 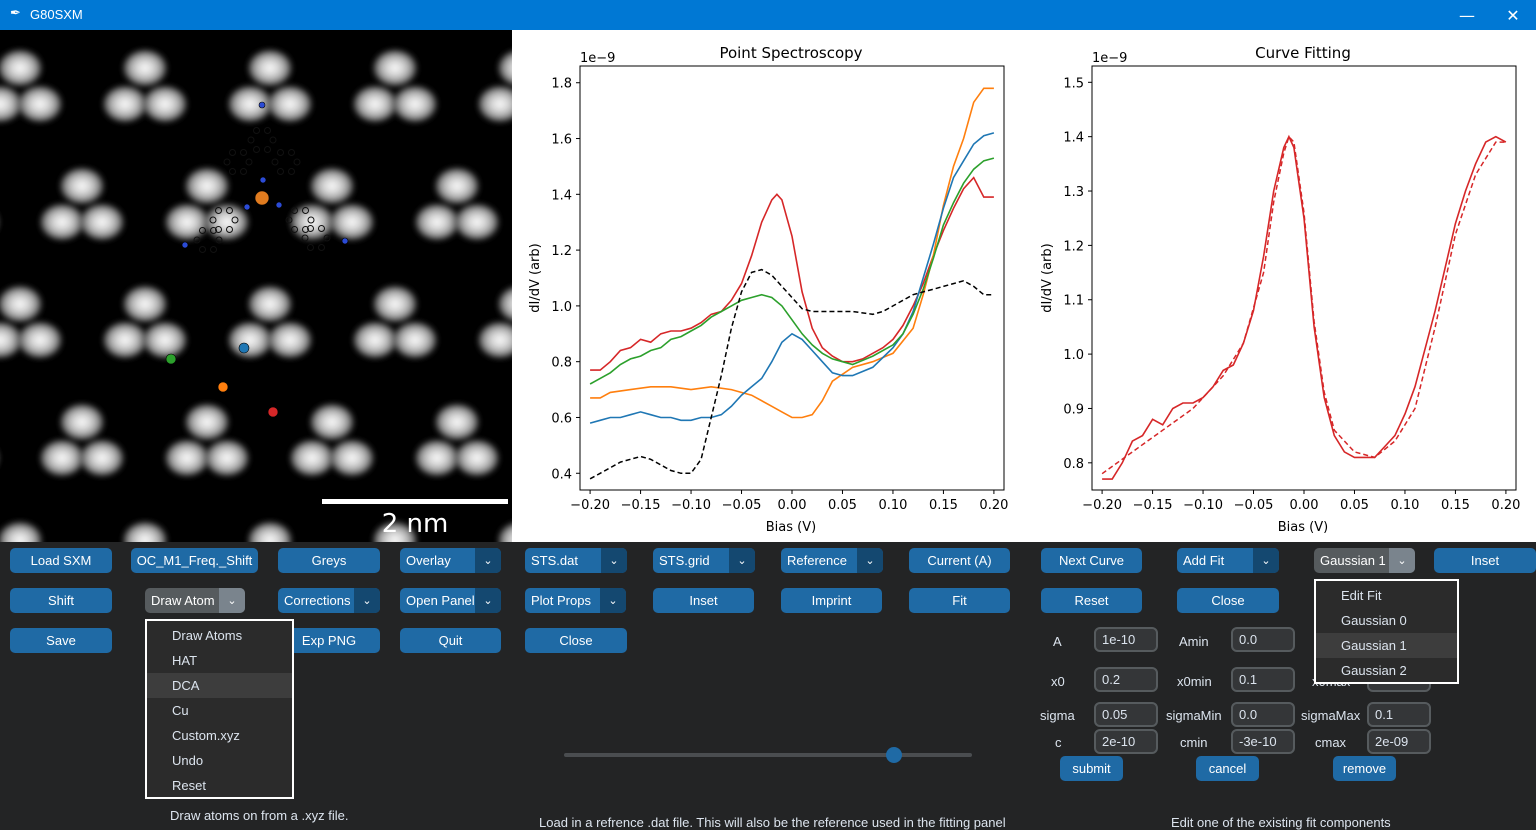 What do you see at coordinates (1386, 645) in the screenshot?
I see `menu-item-gaussian-1: Gaussian 1` at bounding box center [1386, 645].